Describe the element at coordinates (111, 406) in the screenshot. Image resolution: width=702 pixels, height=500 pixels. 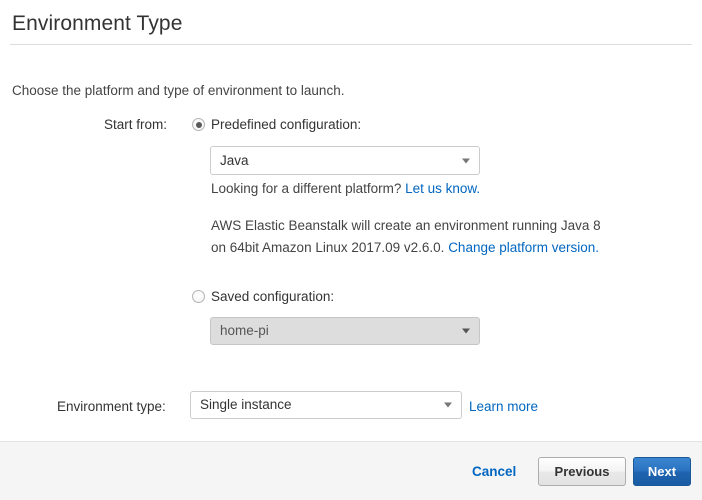
I see `environment-type-label: Environment type:` at that location.